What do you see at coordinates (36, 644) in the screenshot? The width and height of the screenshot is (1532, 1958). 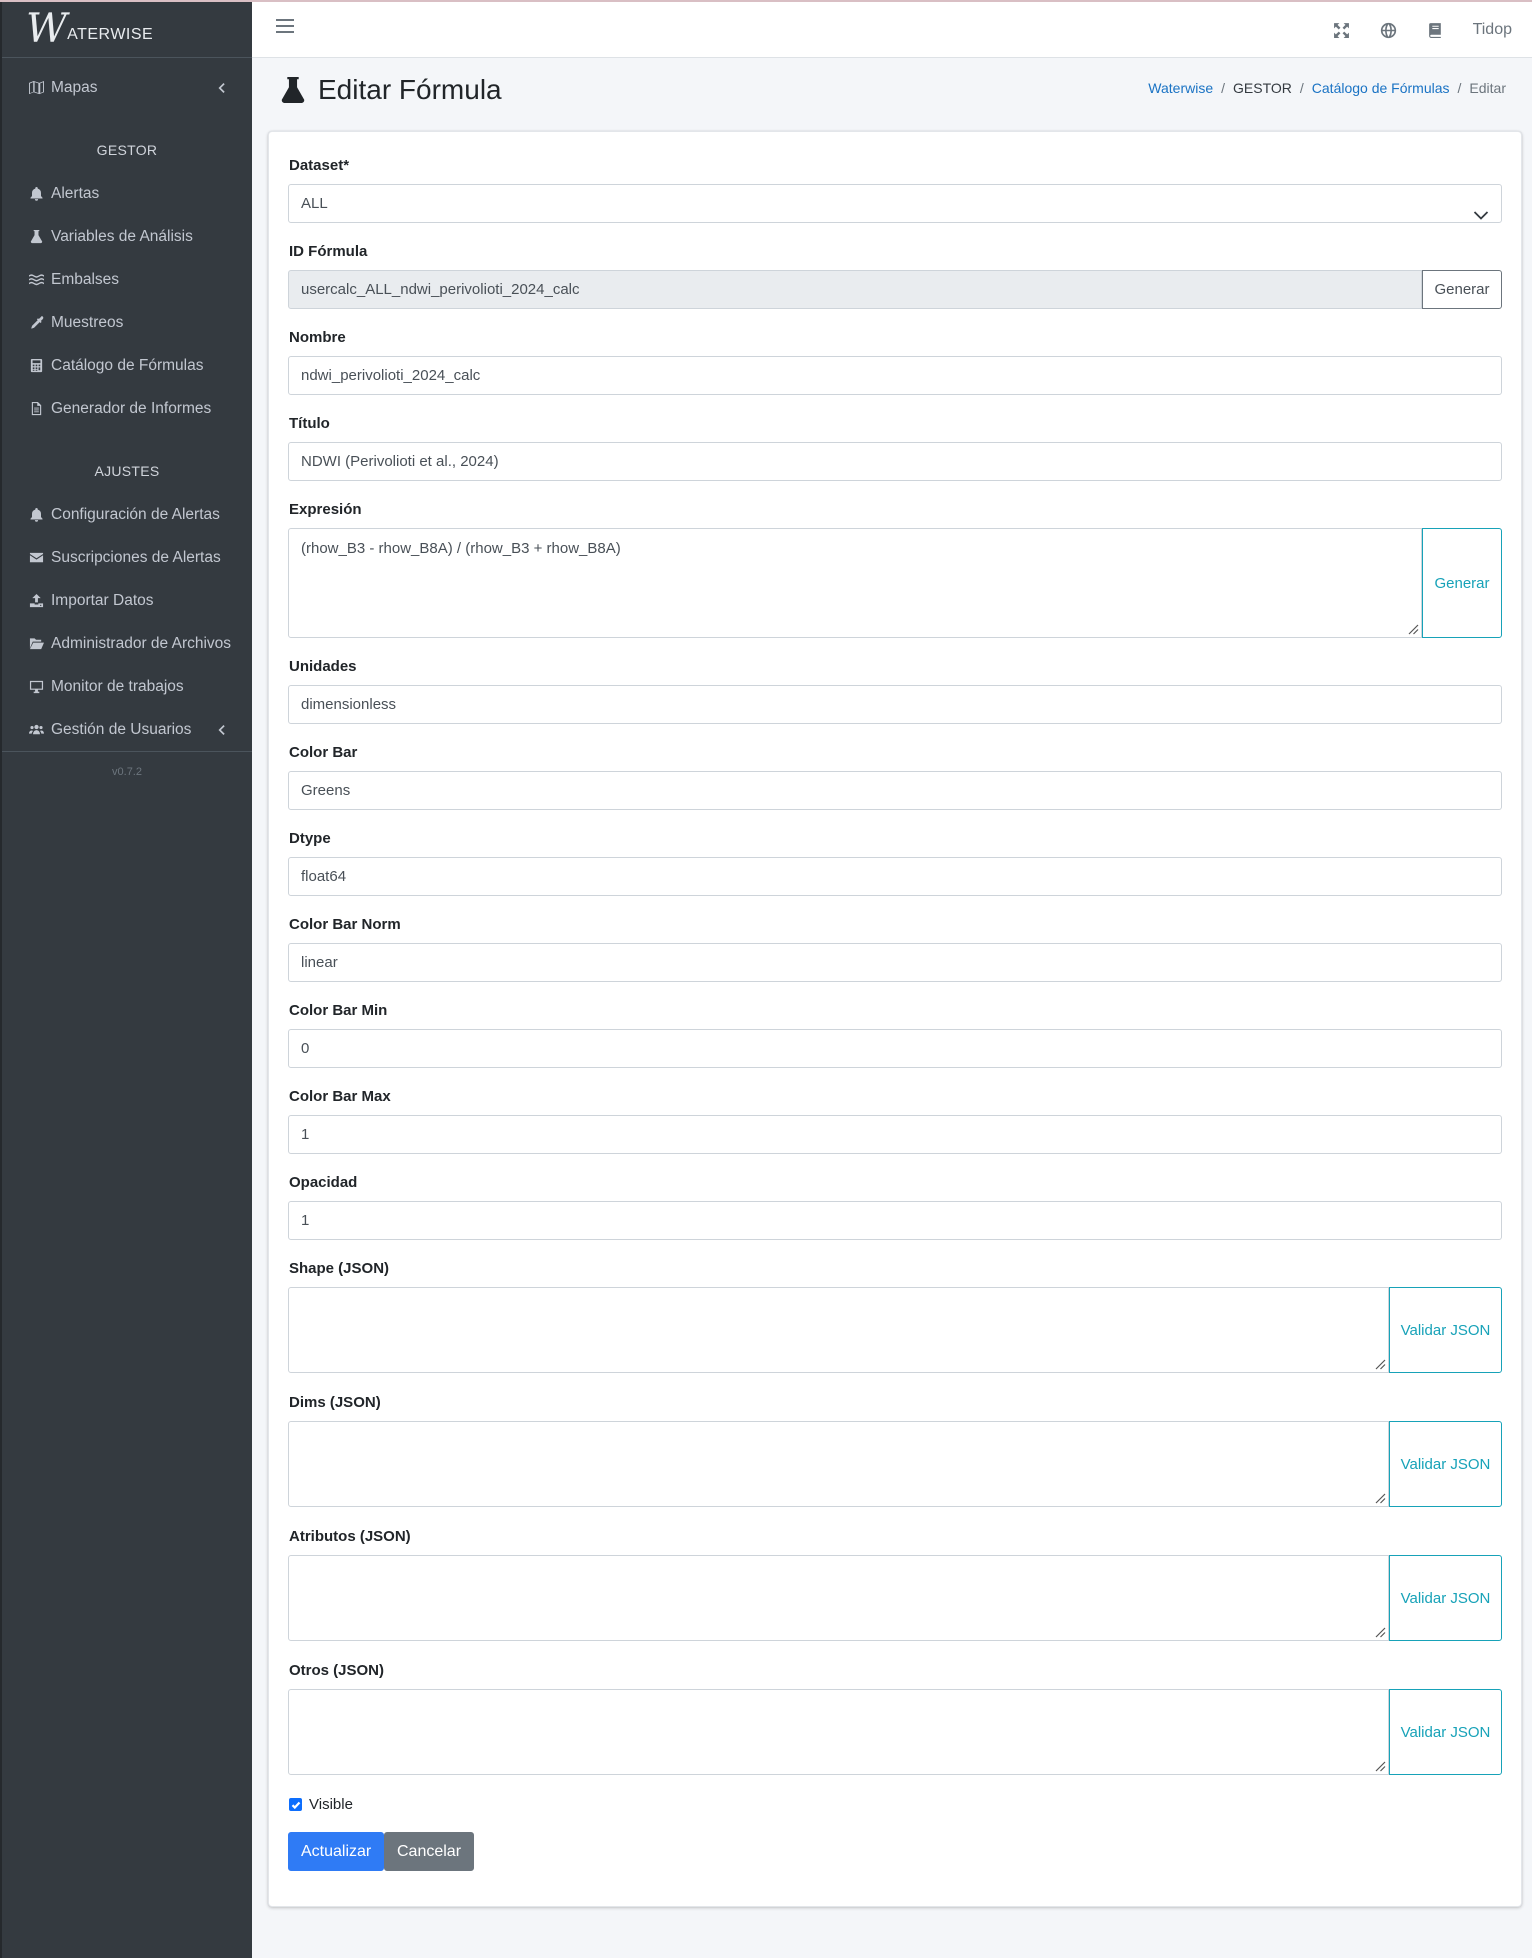 I see `folder-open-icon` at bounding box center [36, 644].